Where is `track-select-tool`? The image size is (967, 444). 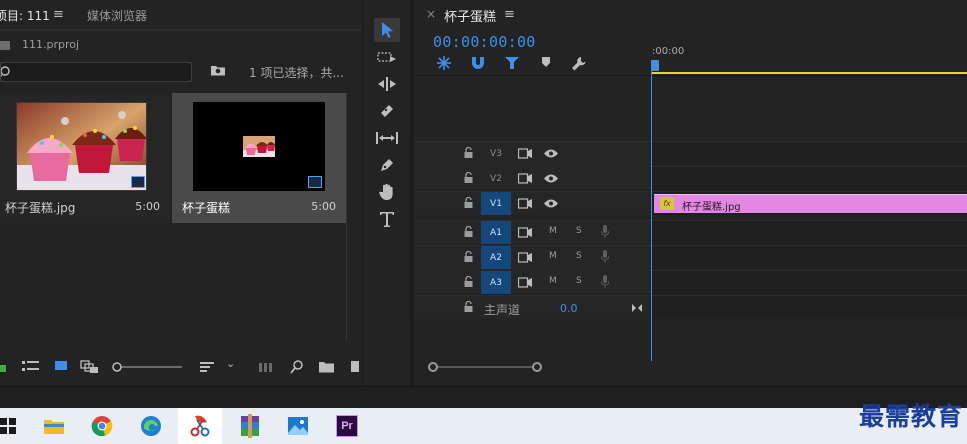 track-select-tool is located at coordinates (387, 58).